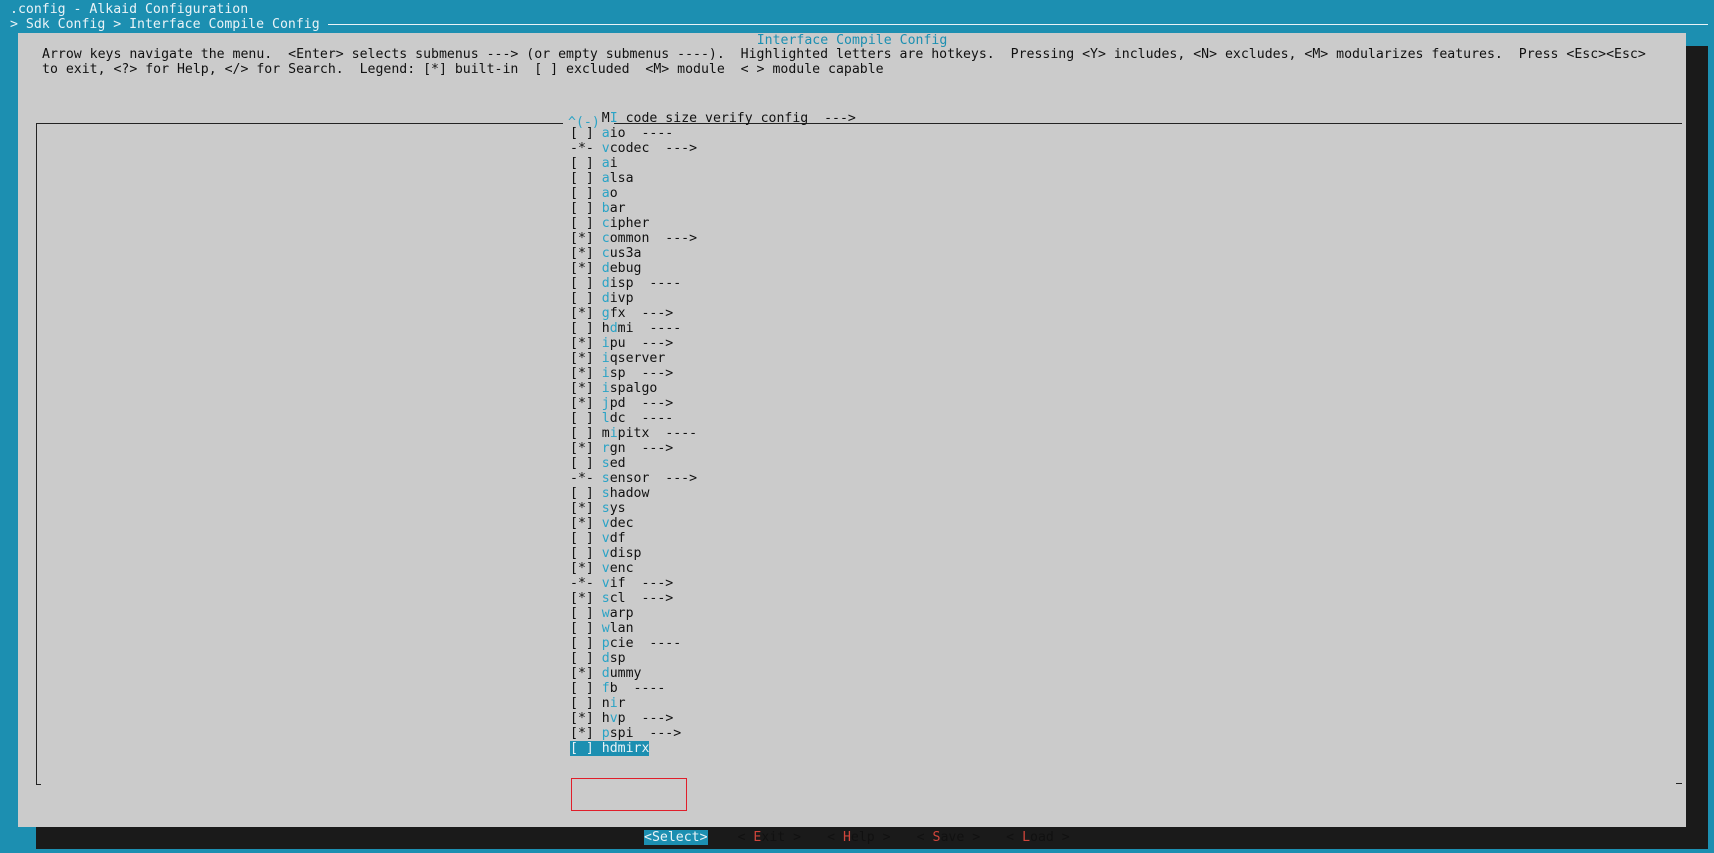  Describe the element at coordinates (949, 837) in the screenshot. I see `save-button: < Save >` at that location.